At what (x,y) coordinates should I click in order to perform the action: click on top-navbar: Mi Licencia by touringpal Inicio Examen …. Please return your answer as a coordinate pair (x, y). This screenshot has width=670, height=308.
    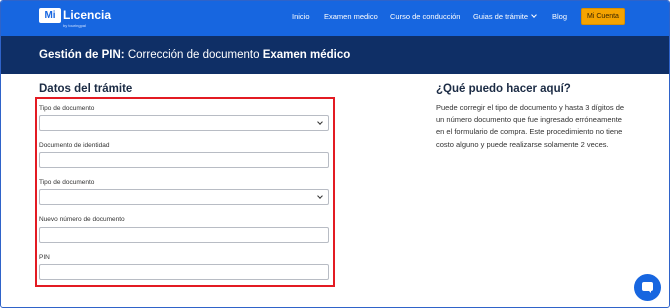
    Looking at the image, I should click on (335, 18).